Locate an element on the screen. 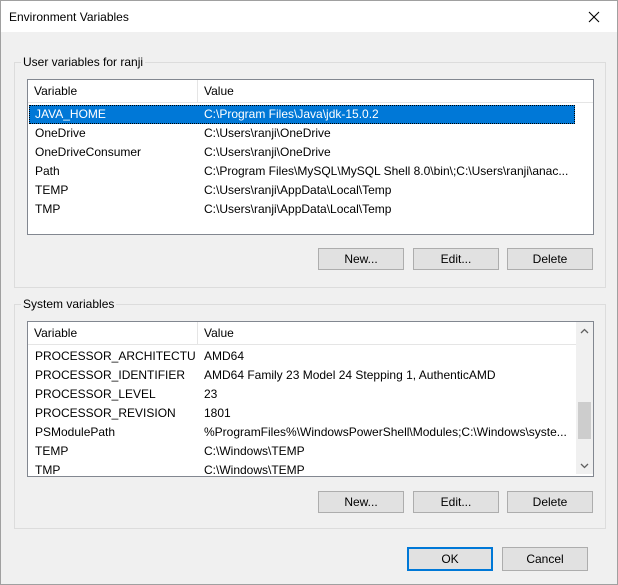 This screenshot has height=585, width=618. table-row: PROCESSOR_LEVEL 23 is located at coordinates (302, 394).